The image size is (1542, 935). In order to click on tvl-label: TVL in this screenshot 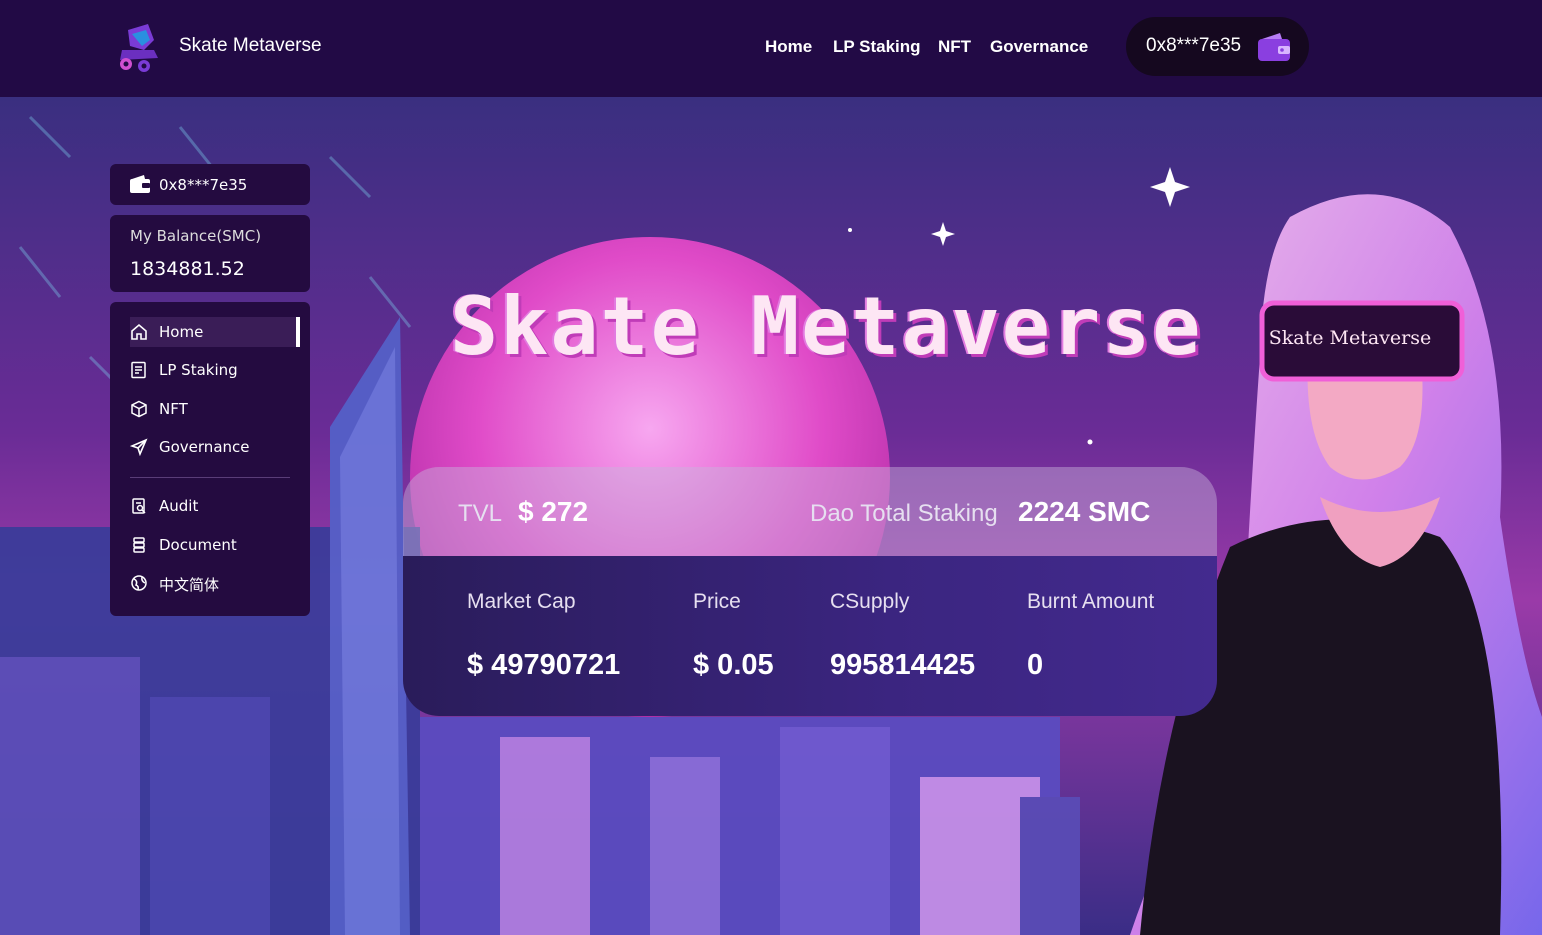, I will do `click(480, 513)`.